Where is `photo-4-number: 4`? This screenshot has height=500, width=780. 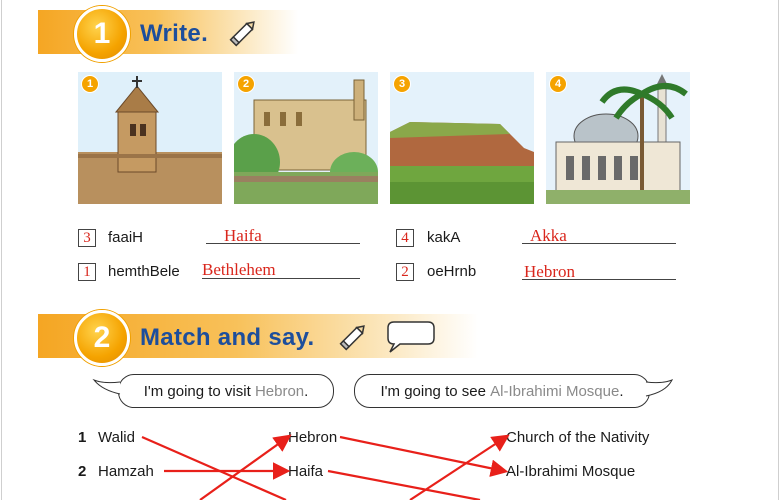
photo-4-number: 4 is located at coordinates (558, 84).